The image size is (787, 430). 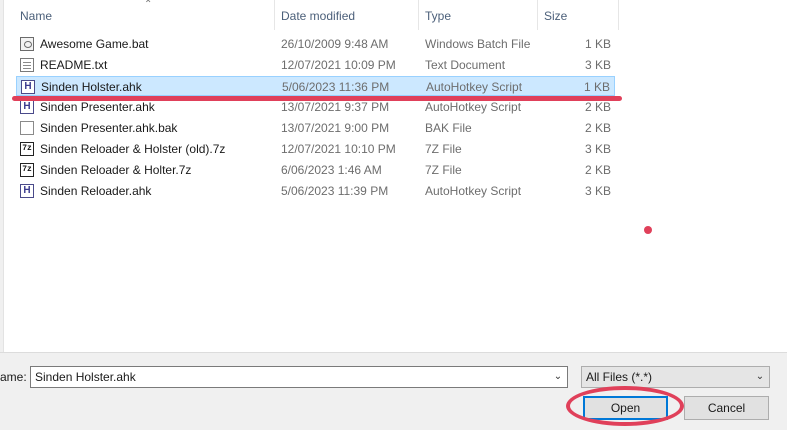 I want to click on file-date: 5/06/2023 11:39 PM, so click(x=335, y=191).